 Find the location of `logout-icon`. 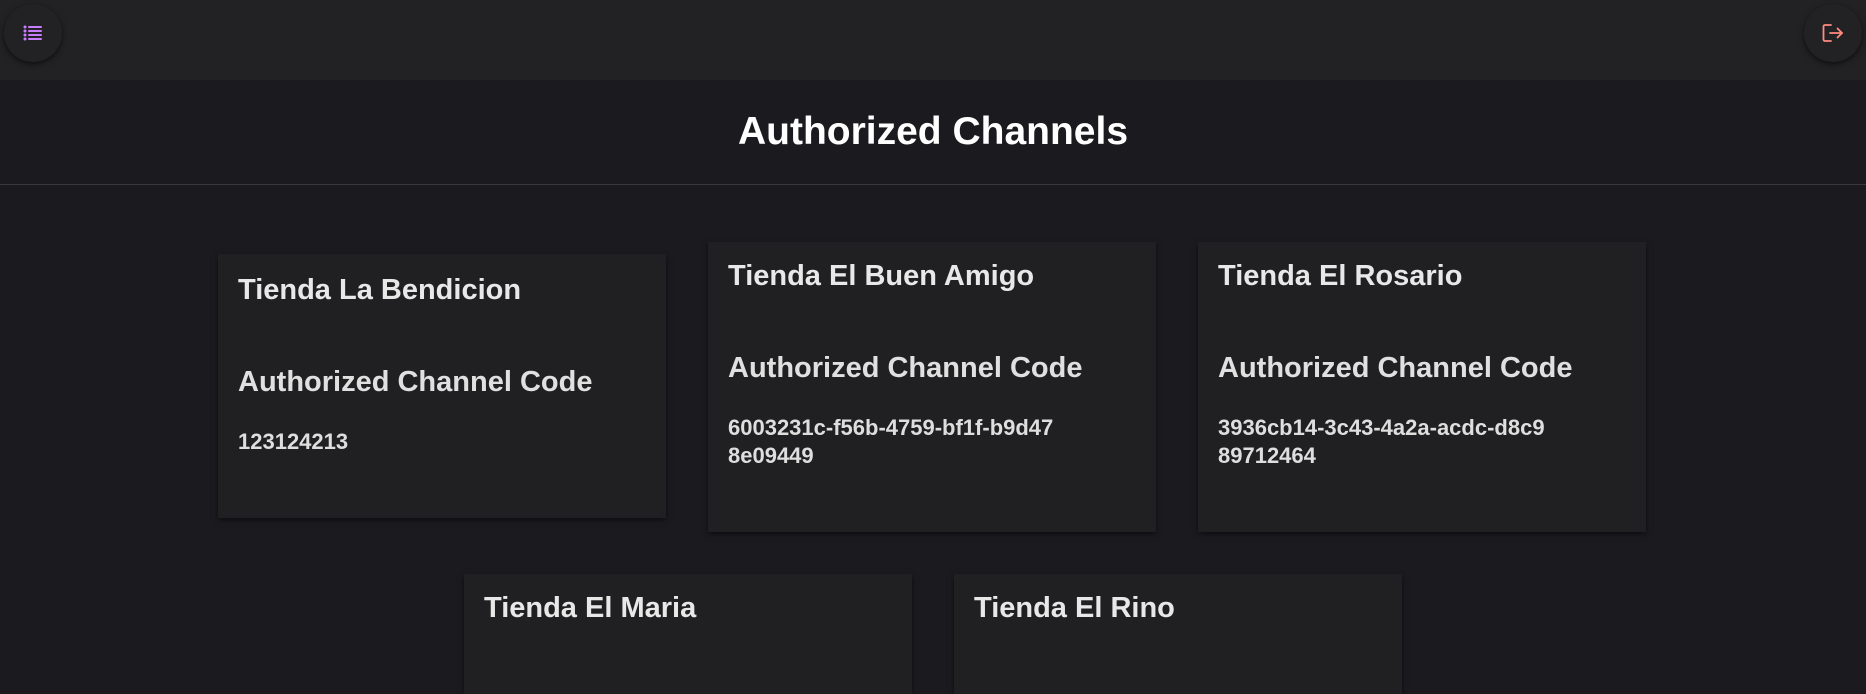

logout-icon is located at coordinates (1832, 33).